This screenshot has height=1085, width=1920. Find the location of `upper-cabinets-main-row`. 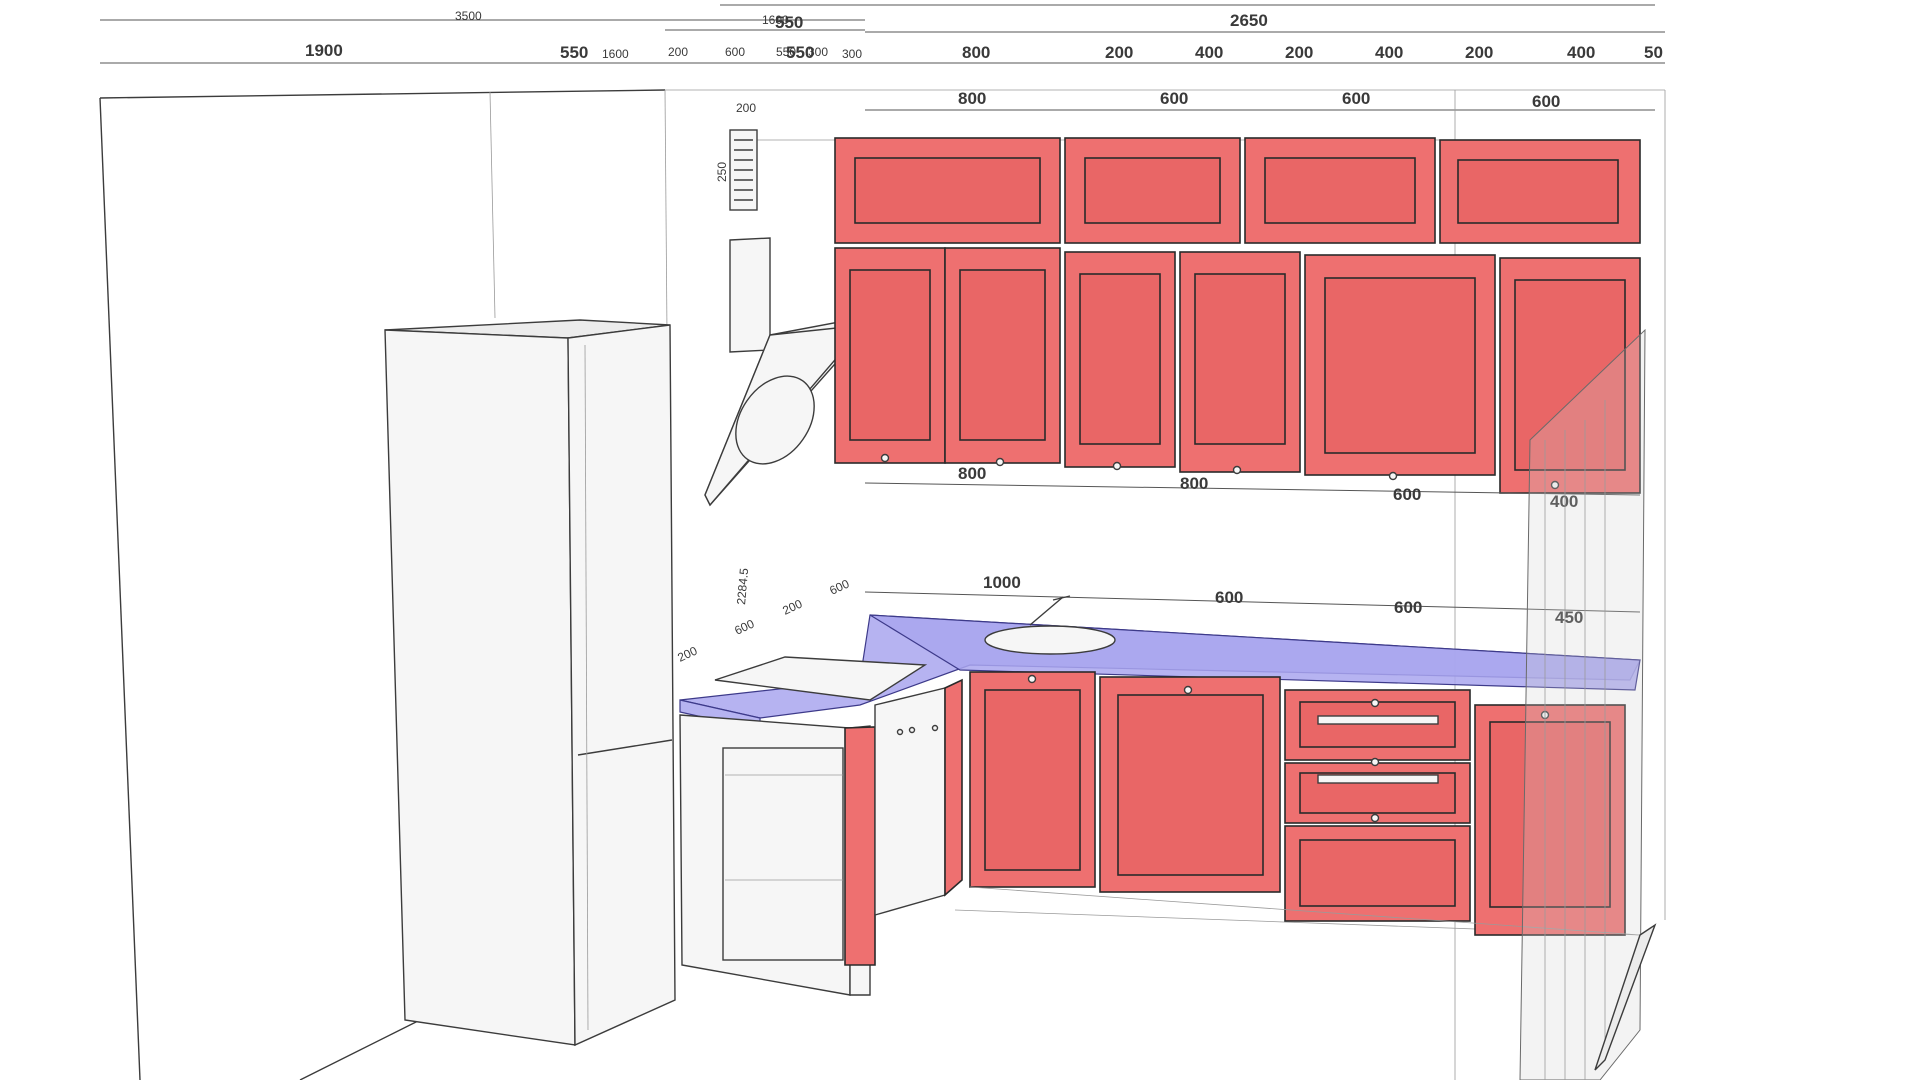

upper-cabinets-main-row is located at coordinates (1237, 370).